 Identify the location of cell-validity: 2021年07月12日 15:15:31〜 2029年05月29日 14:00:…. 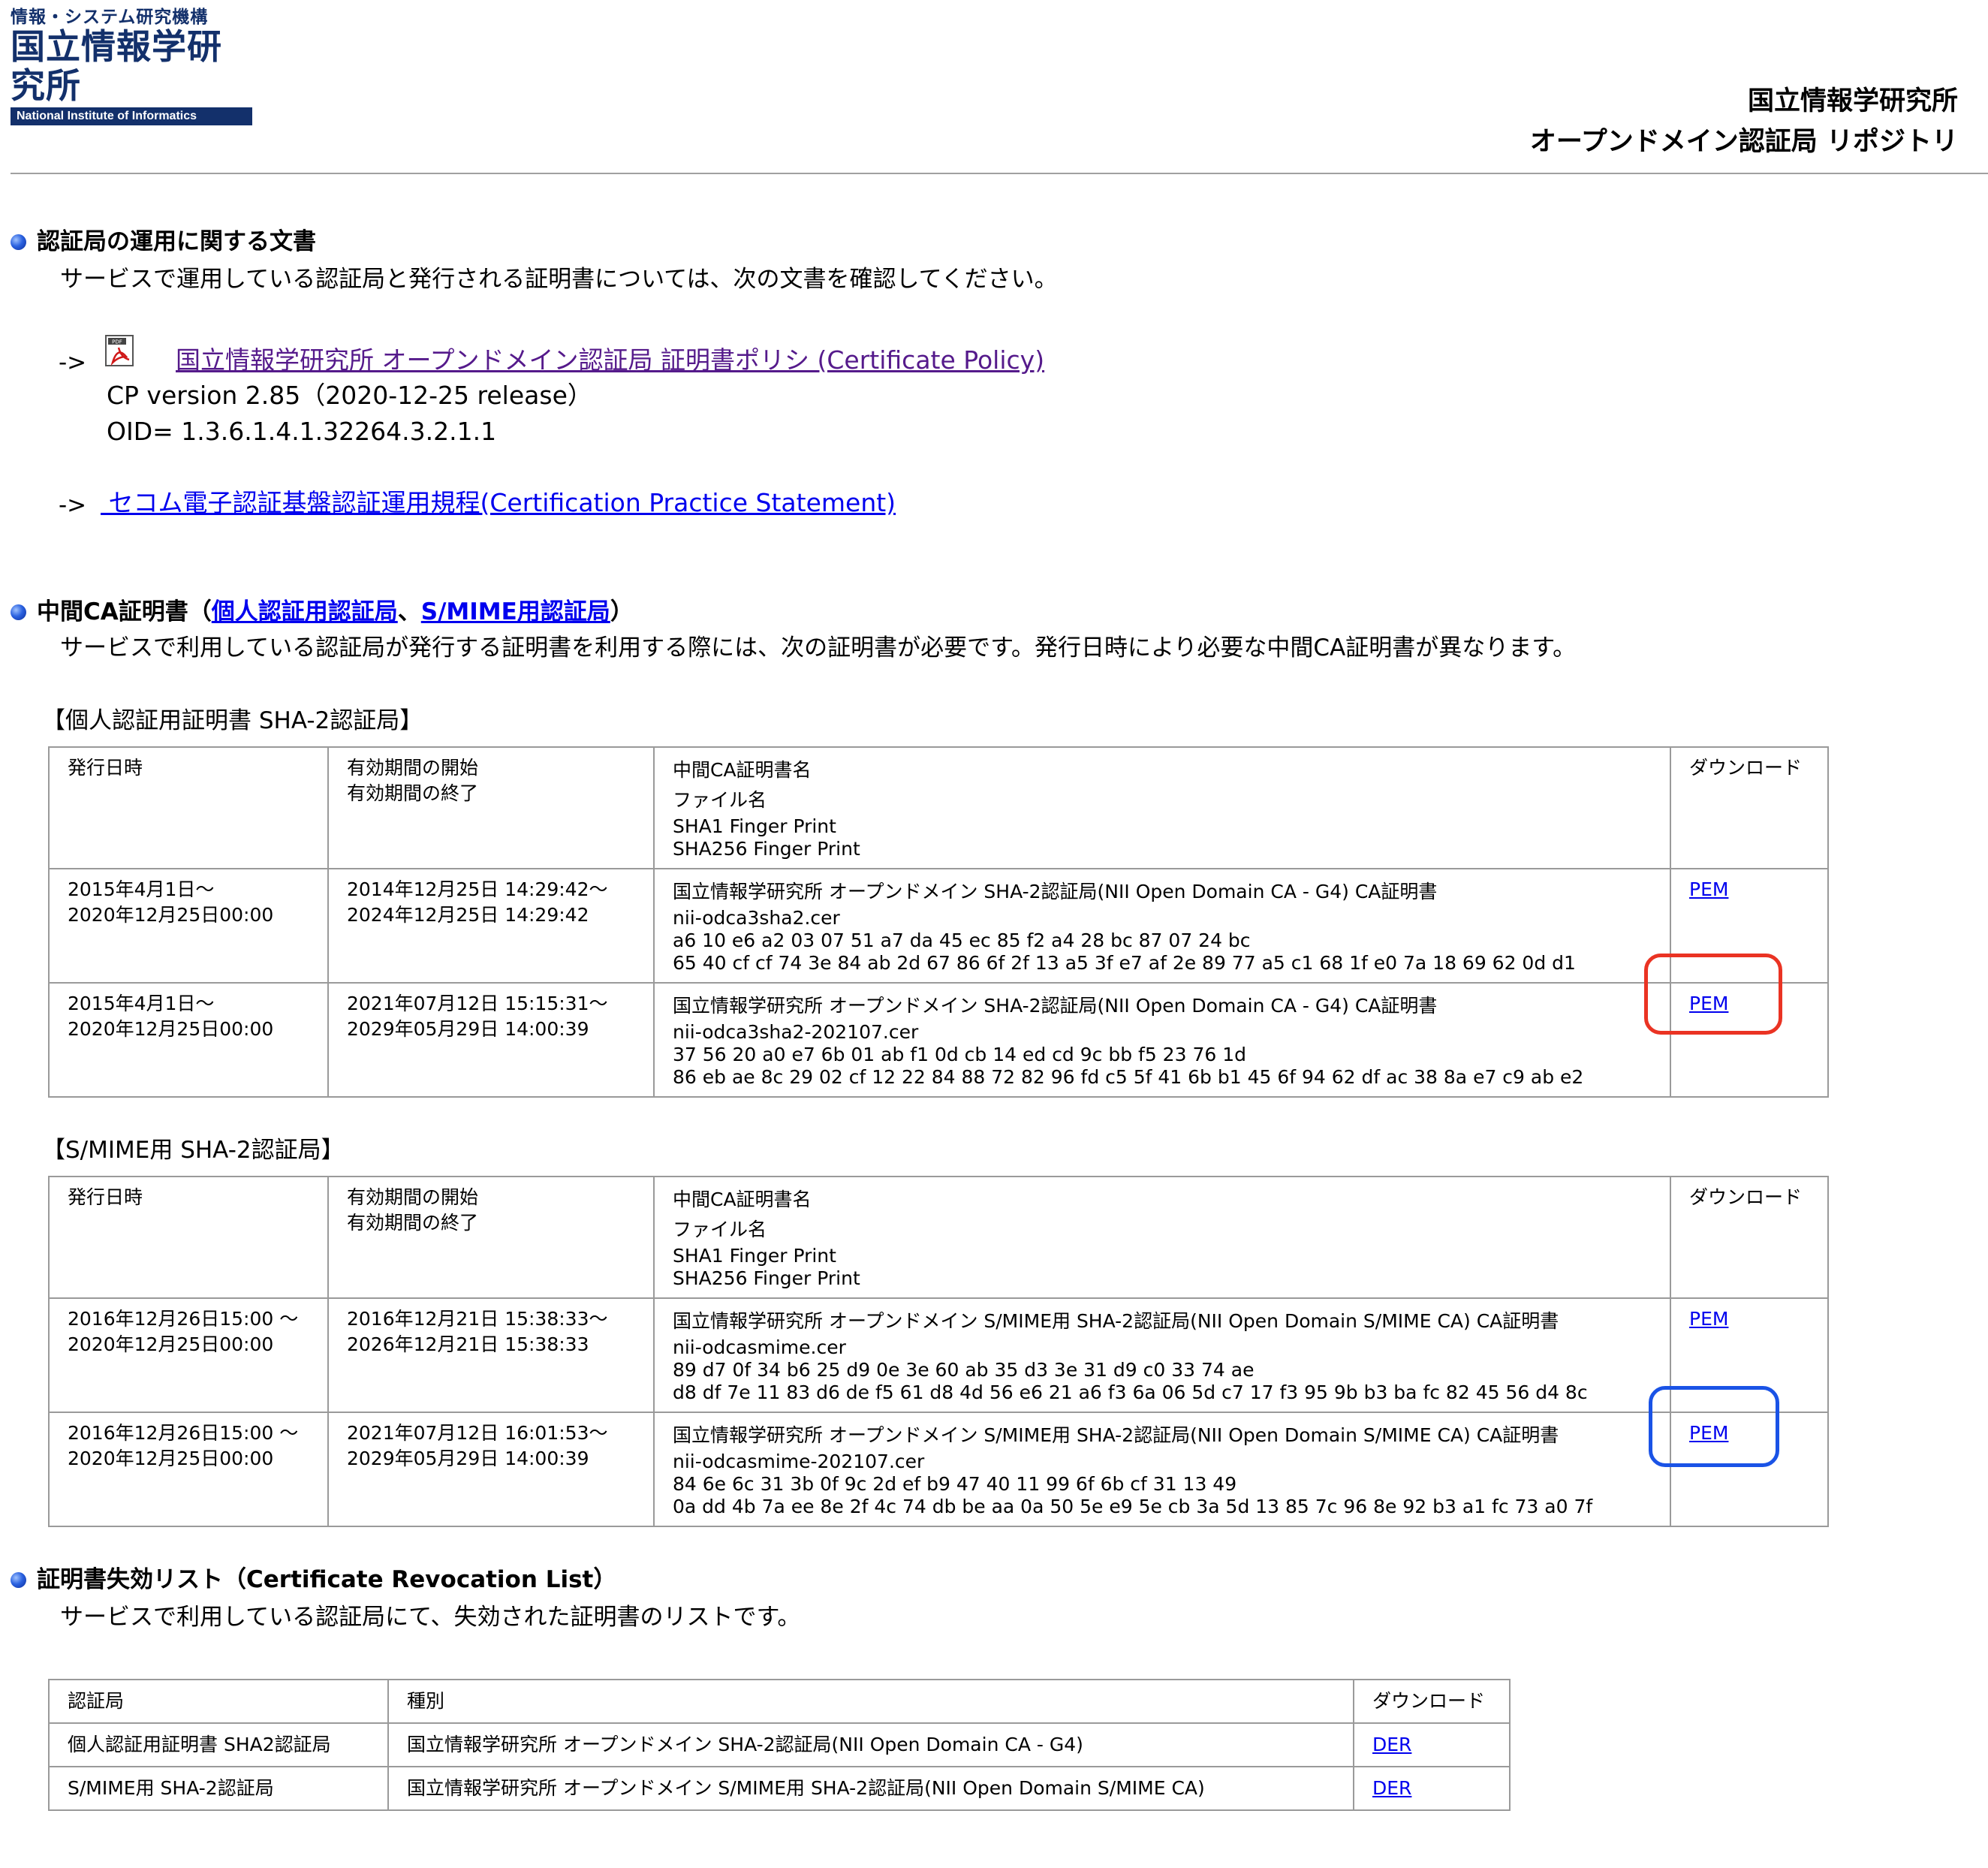
(491, 1040).